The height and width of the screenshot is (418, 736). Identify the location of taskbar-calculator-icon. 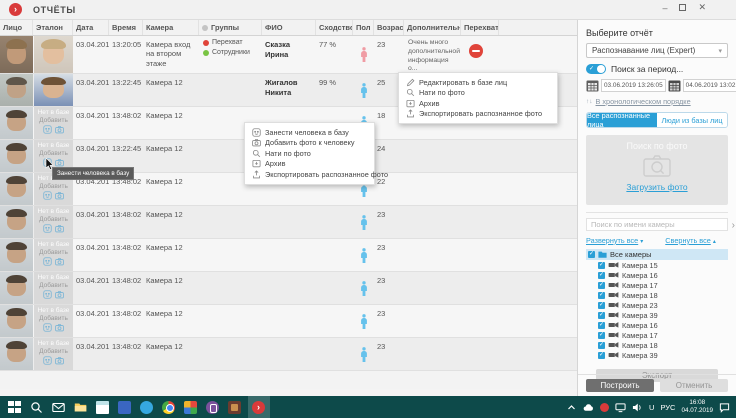
(102, 407).